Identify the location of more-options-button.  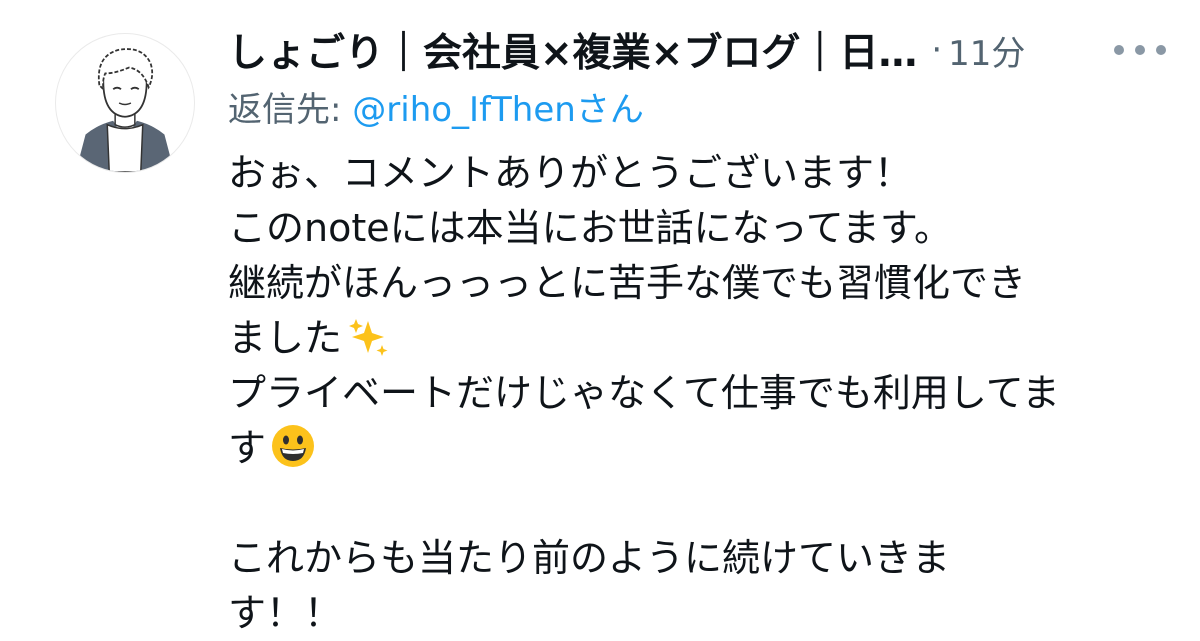
(1140, 50).